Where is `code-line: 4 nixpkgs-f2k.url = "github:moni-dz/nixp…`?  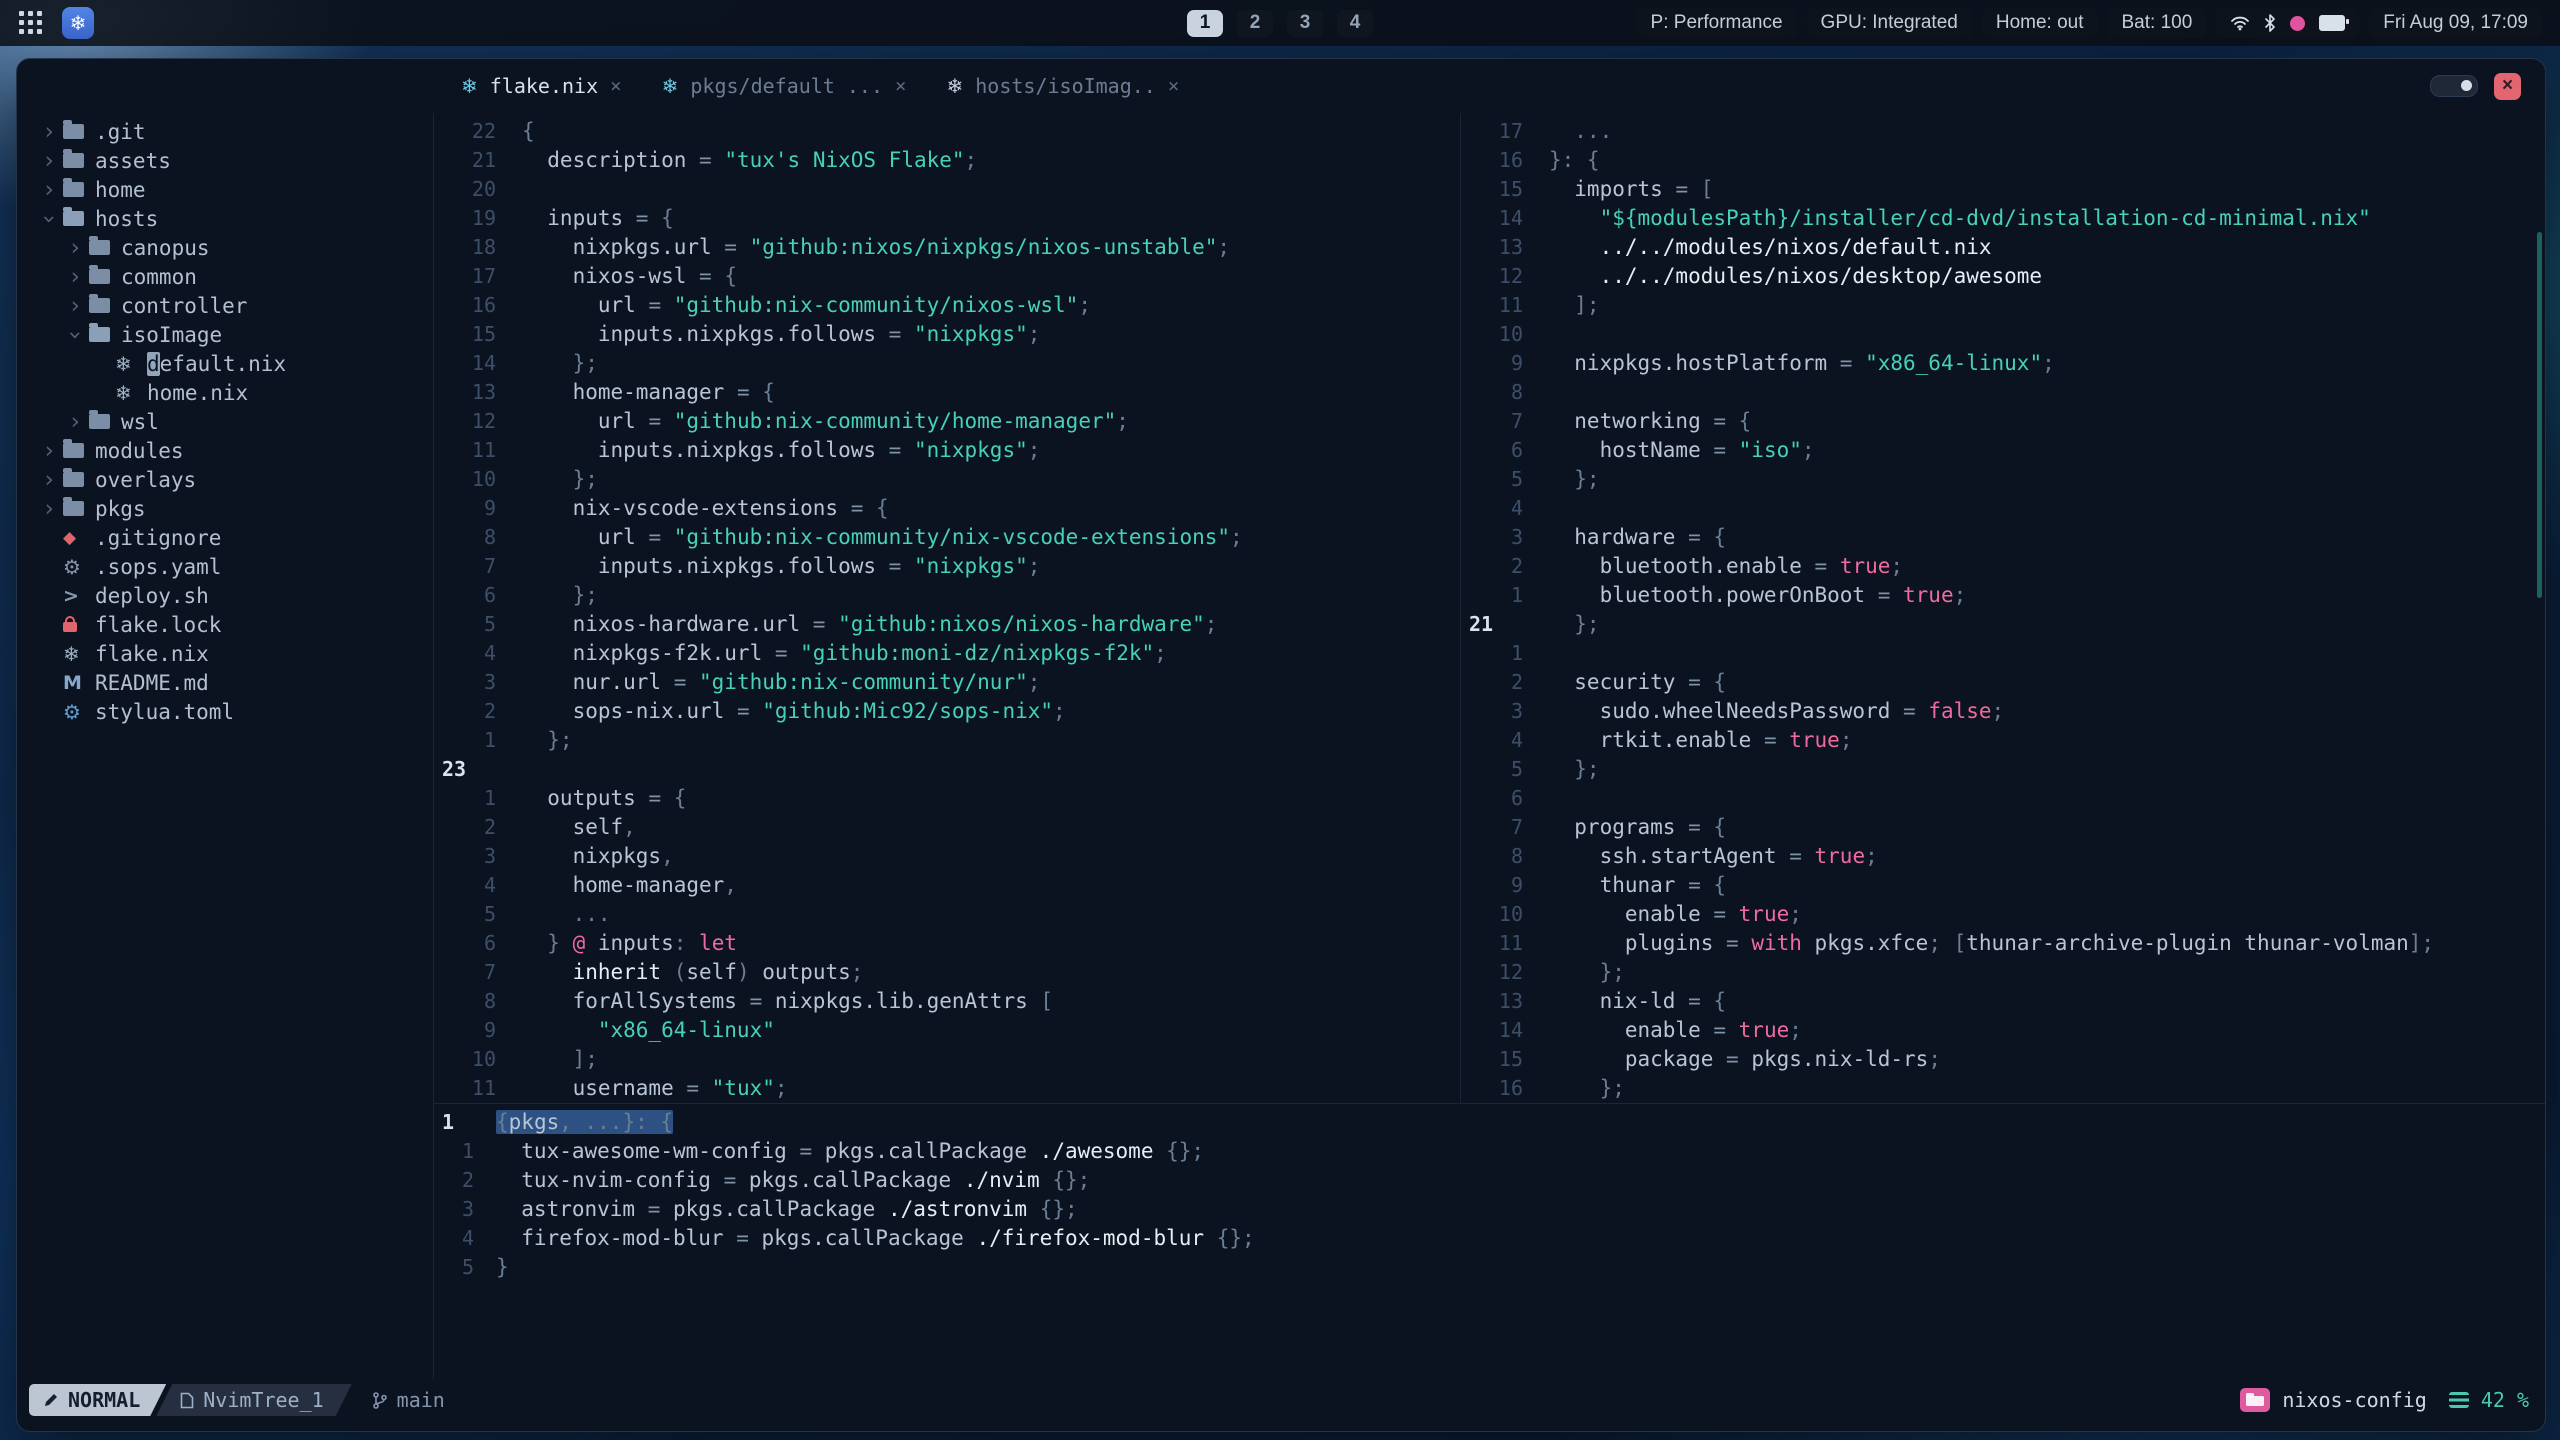 code-line: 4 nixpkgs-f2k.url = "github:moni-dz/nixp… is located at coordinates (947, 652).